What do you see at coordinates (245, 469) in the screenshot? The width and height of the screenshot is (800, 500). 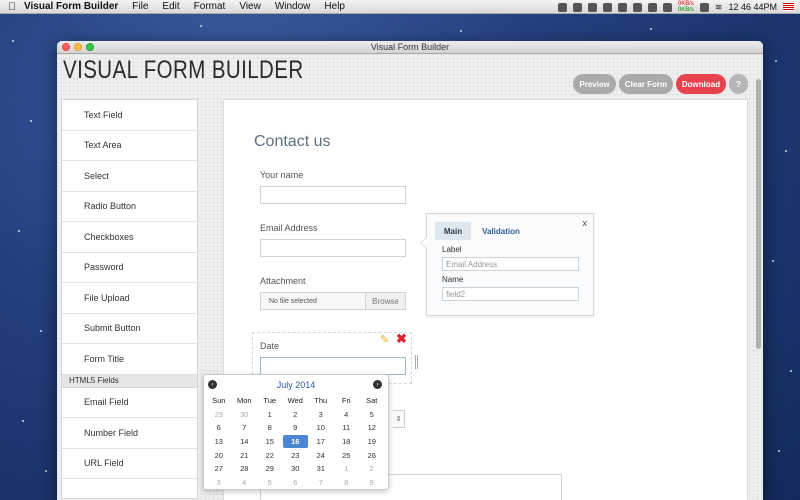 I see `calendar-day: 28` at bounding box center [245, 469].